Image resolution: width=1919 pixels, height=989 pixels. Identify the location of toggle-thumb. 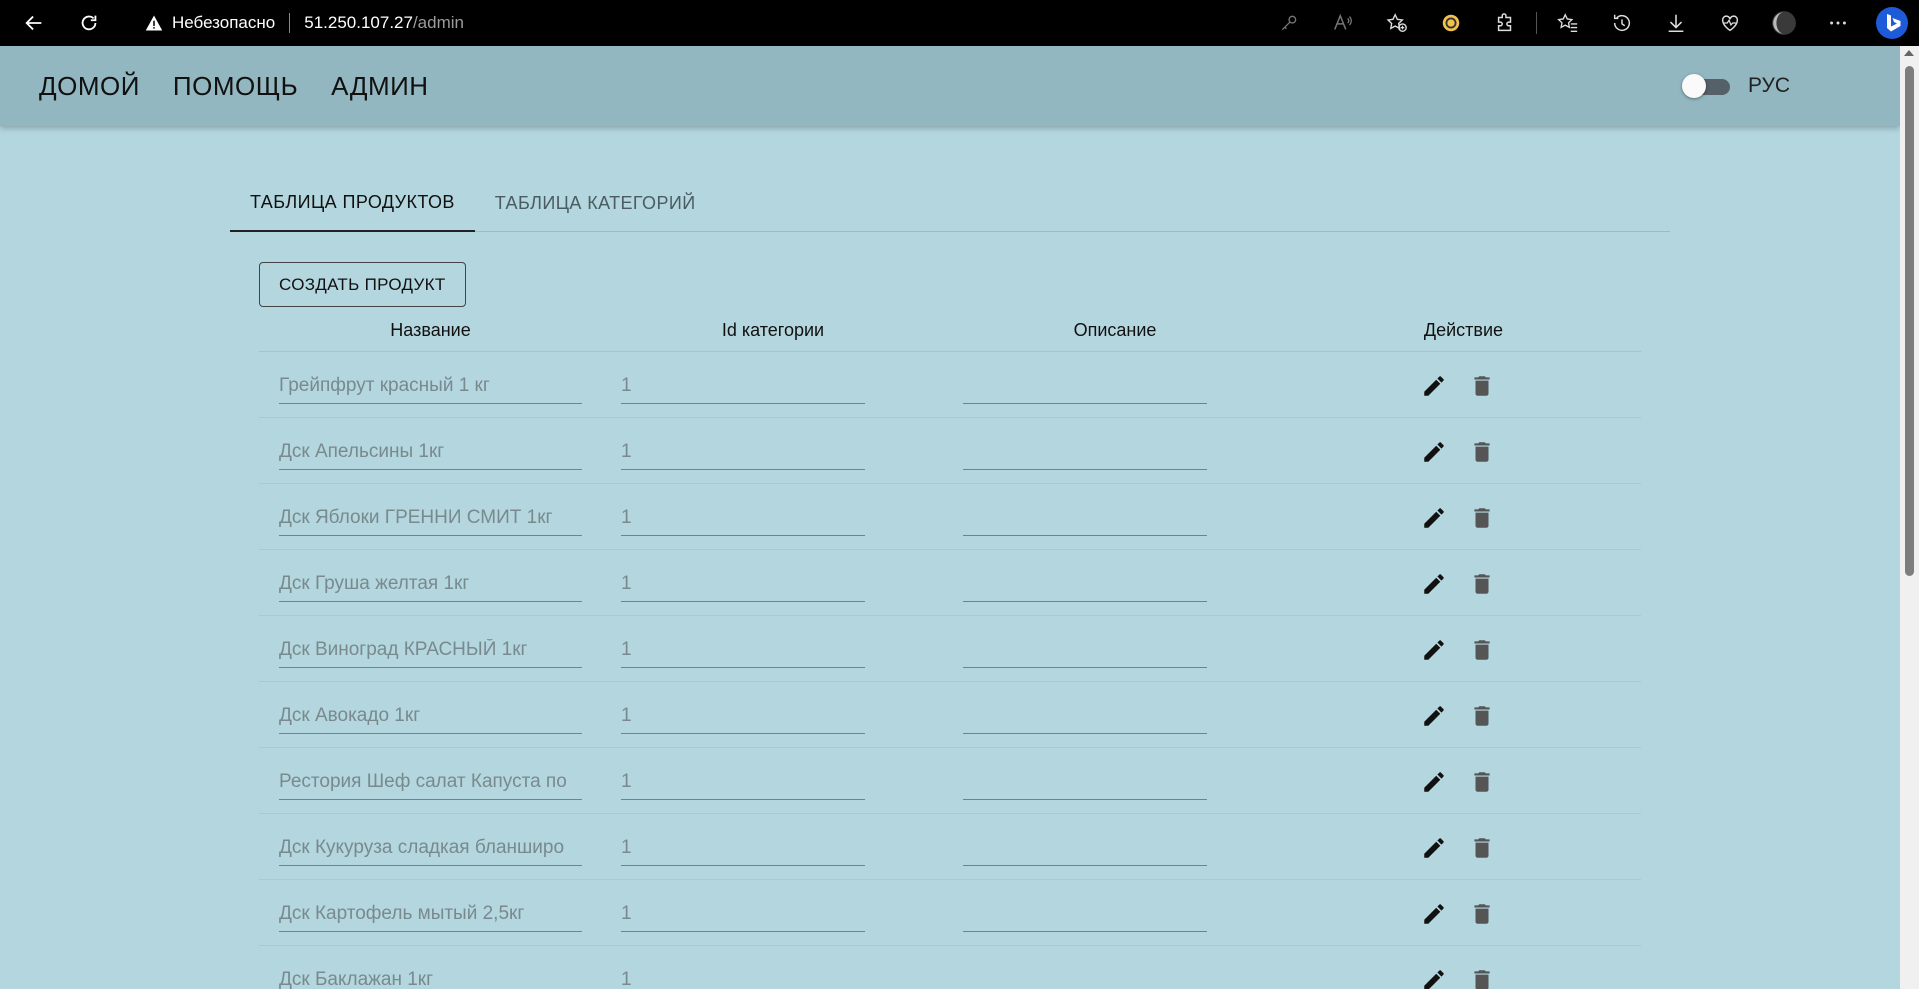
(1693, 86).